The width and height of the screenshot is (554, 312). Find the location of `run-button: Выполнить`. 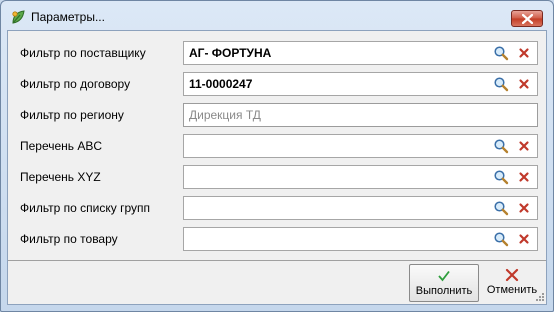

run-button: Выполнить is located at coordinates (444, 283).